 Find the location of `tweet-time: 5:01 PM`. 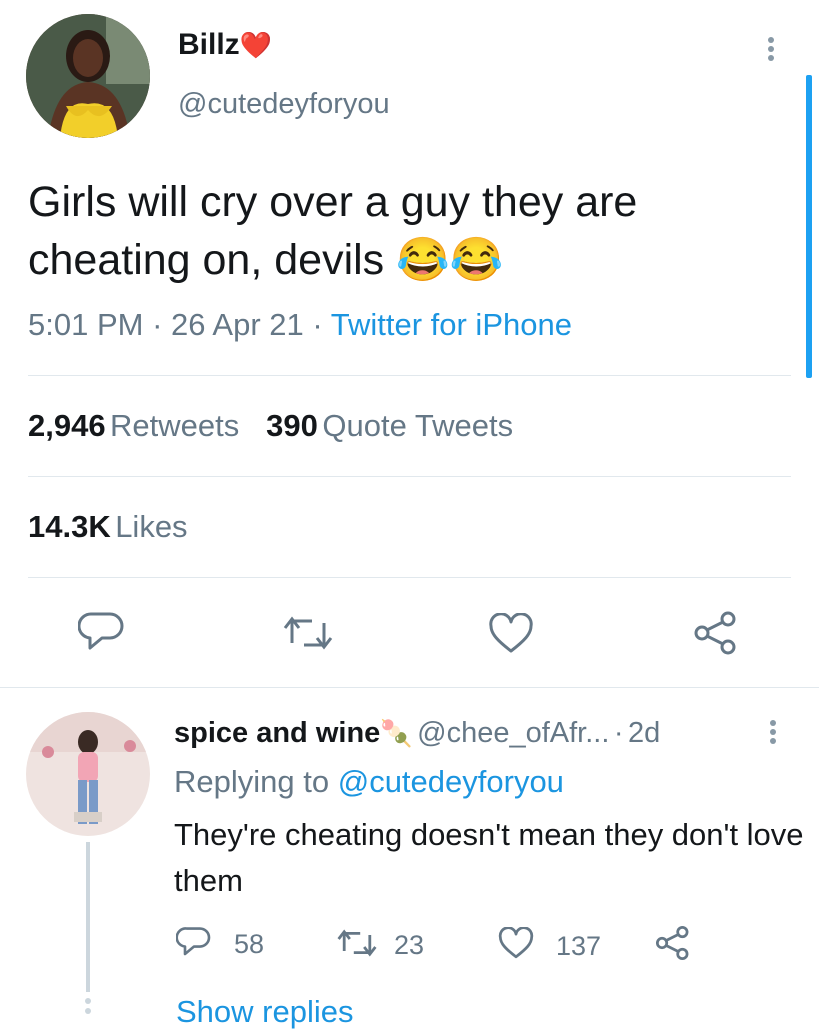

tweet-time: 5:01 PM is located at coordinates (86, 324).